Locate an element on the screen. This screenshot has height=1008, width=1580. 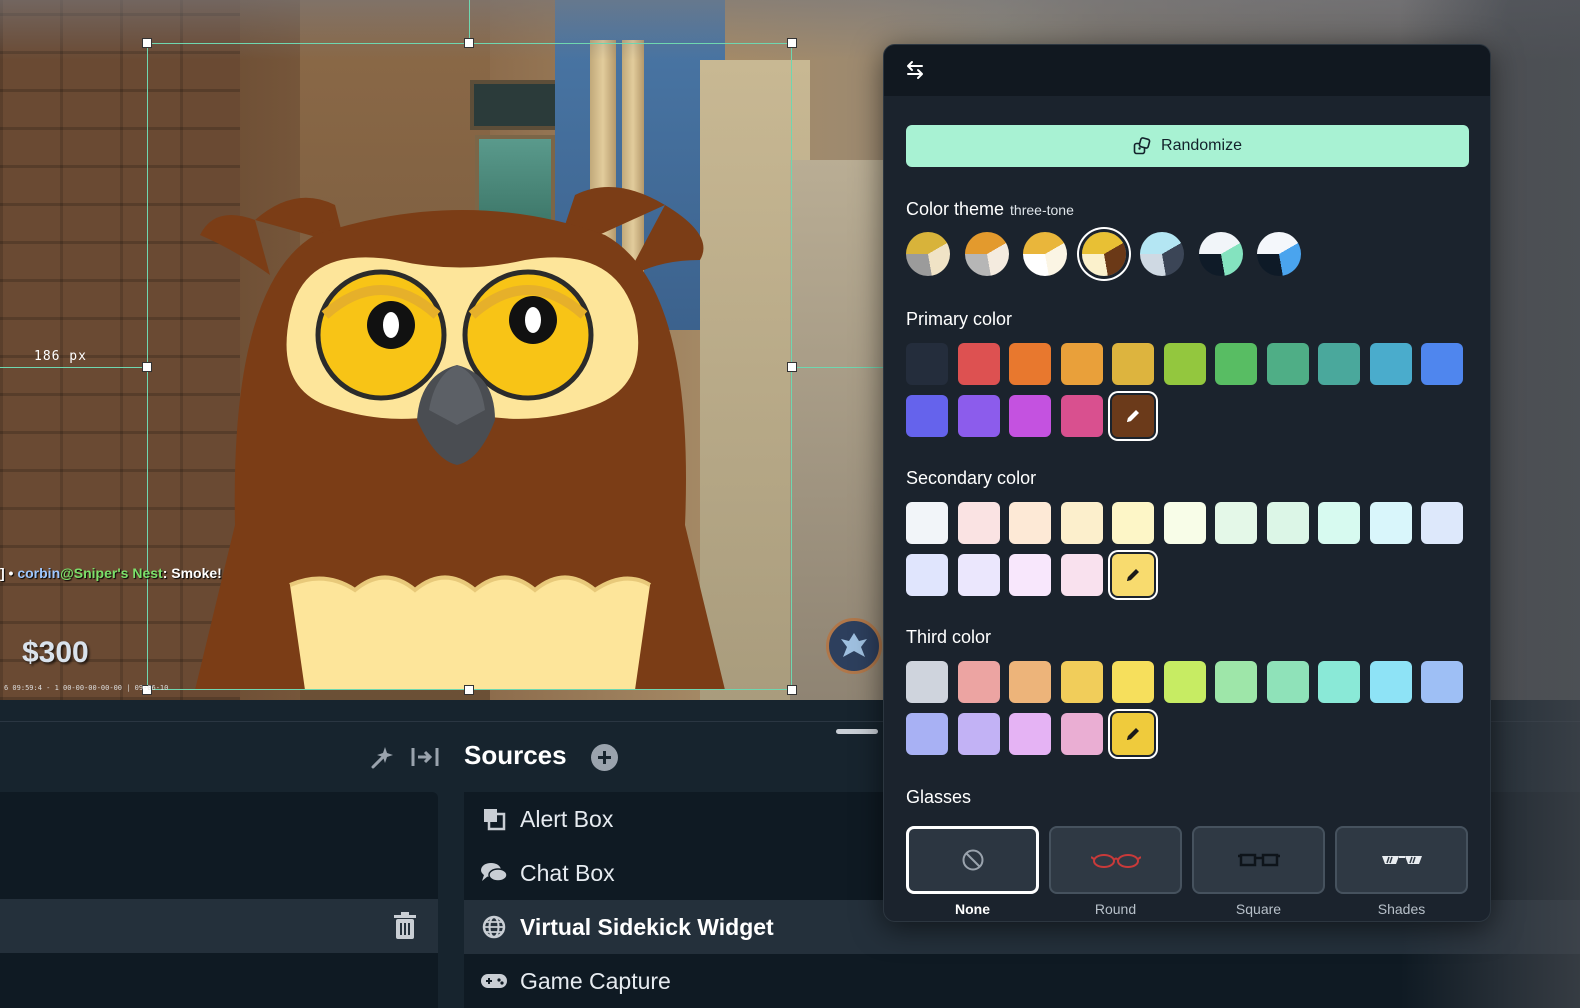
resize-handle-top-right is located at coordinates (792, 43).